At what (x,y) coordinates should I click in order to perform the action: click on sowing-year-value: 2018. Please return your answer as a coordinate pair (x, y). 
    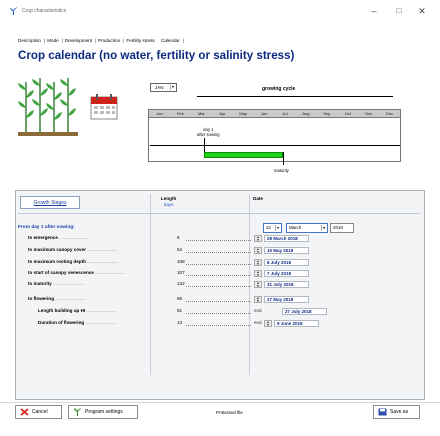
    Looking at the image, I should click on (338, 227).